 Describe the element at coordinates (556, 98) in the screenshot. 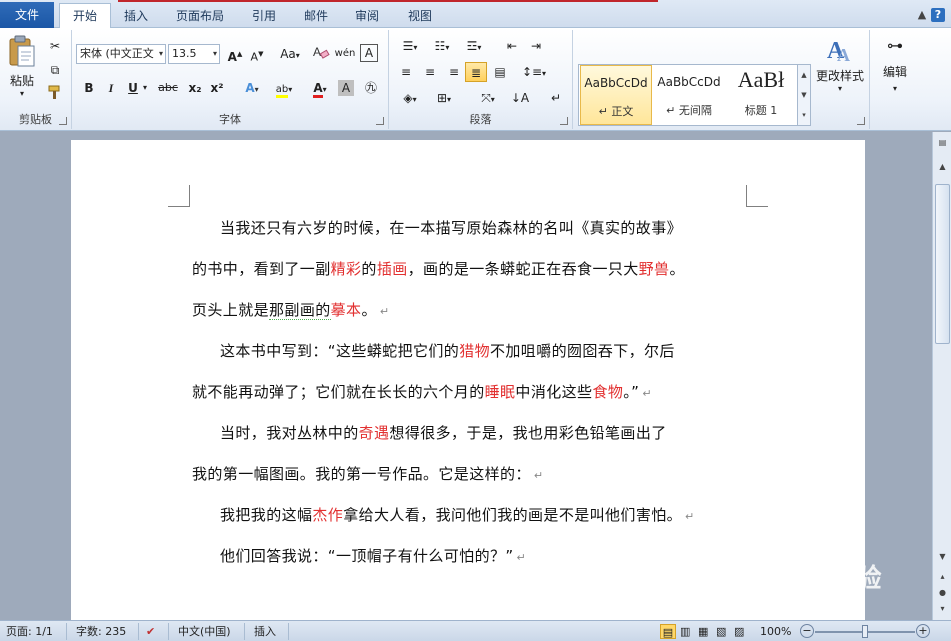

I see `show-marks-icon: ↵` at that location.